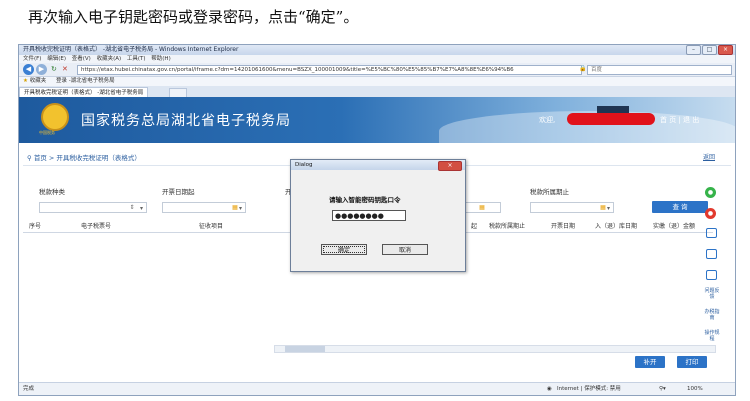 The width and height of the screenshot is (750, 401). Describe the element at coordinates (378, 165) in the screenshot. I see `dialog-title-bar: Dialog ×` at that location.